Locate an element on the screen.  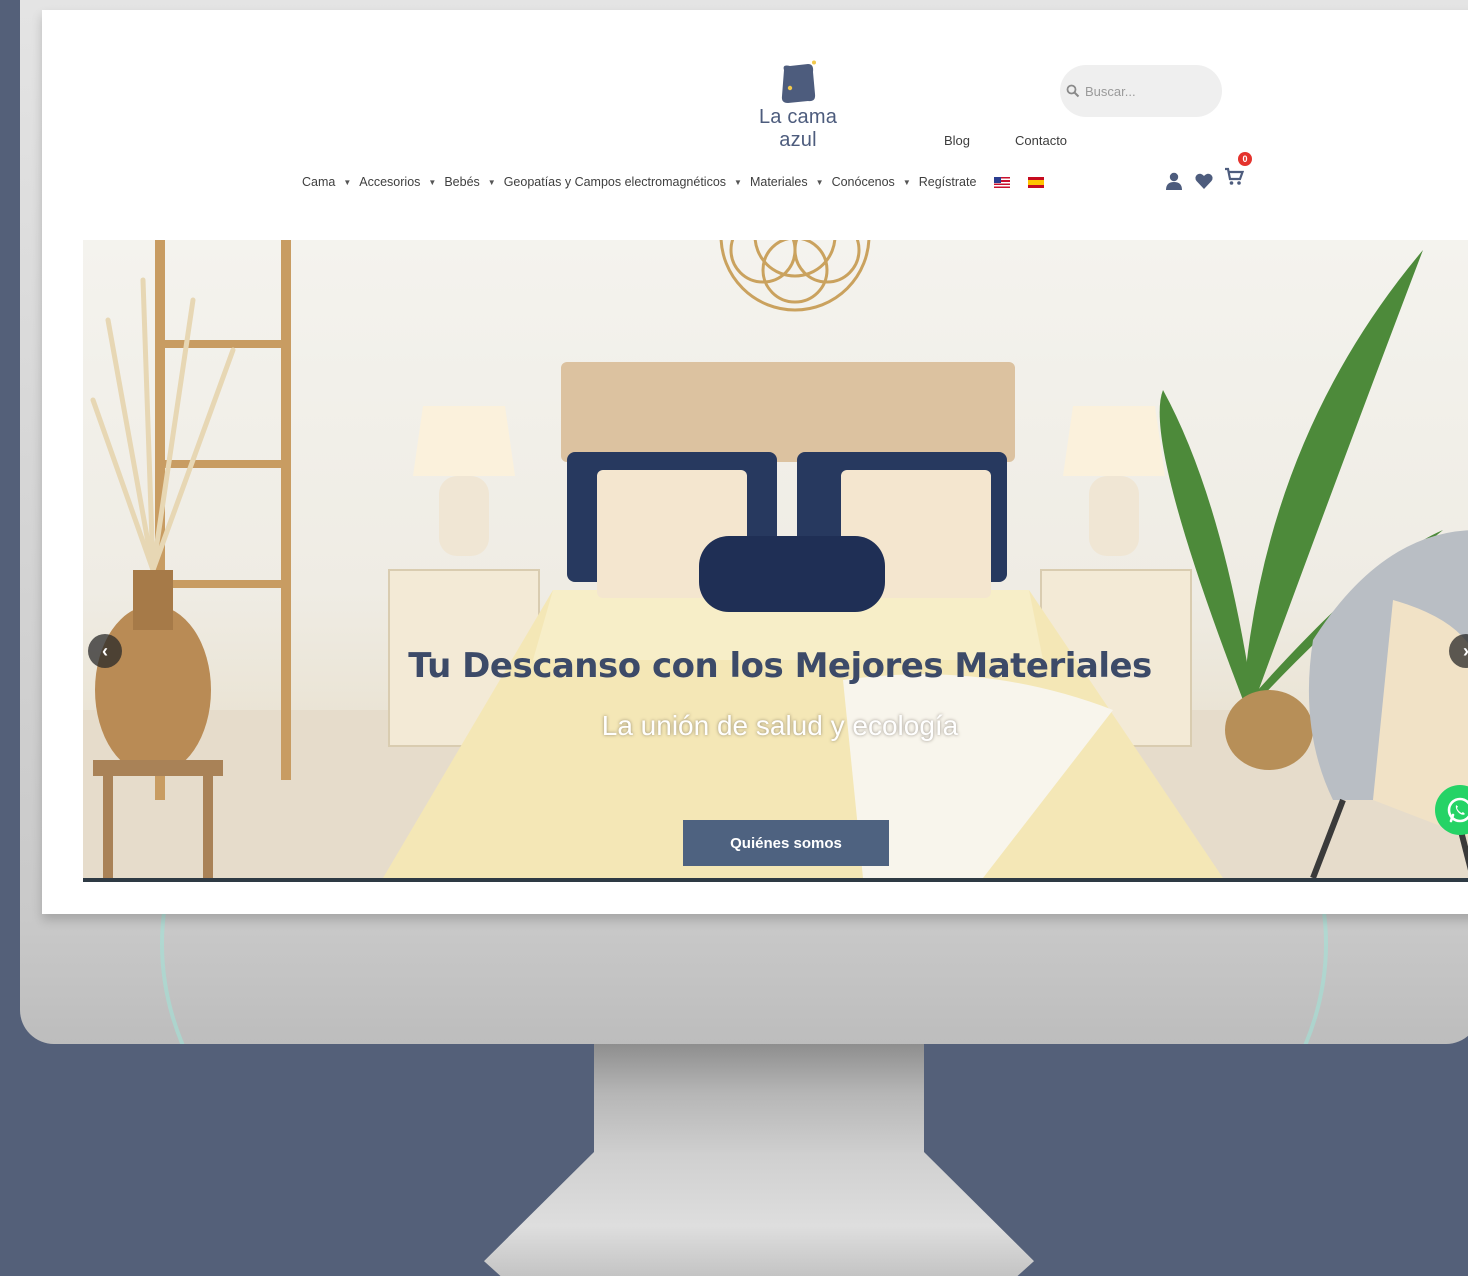
user-icon is located at coordinates (1174, 181).